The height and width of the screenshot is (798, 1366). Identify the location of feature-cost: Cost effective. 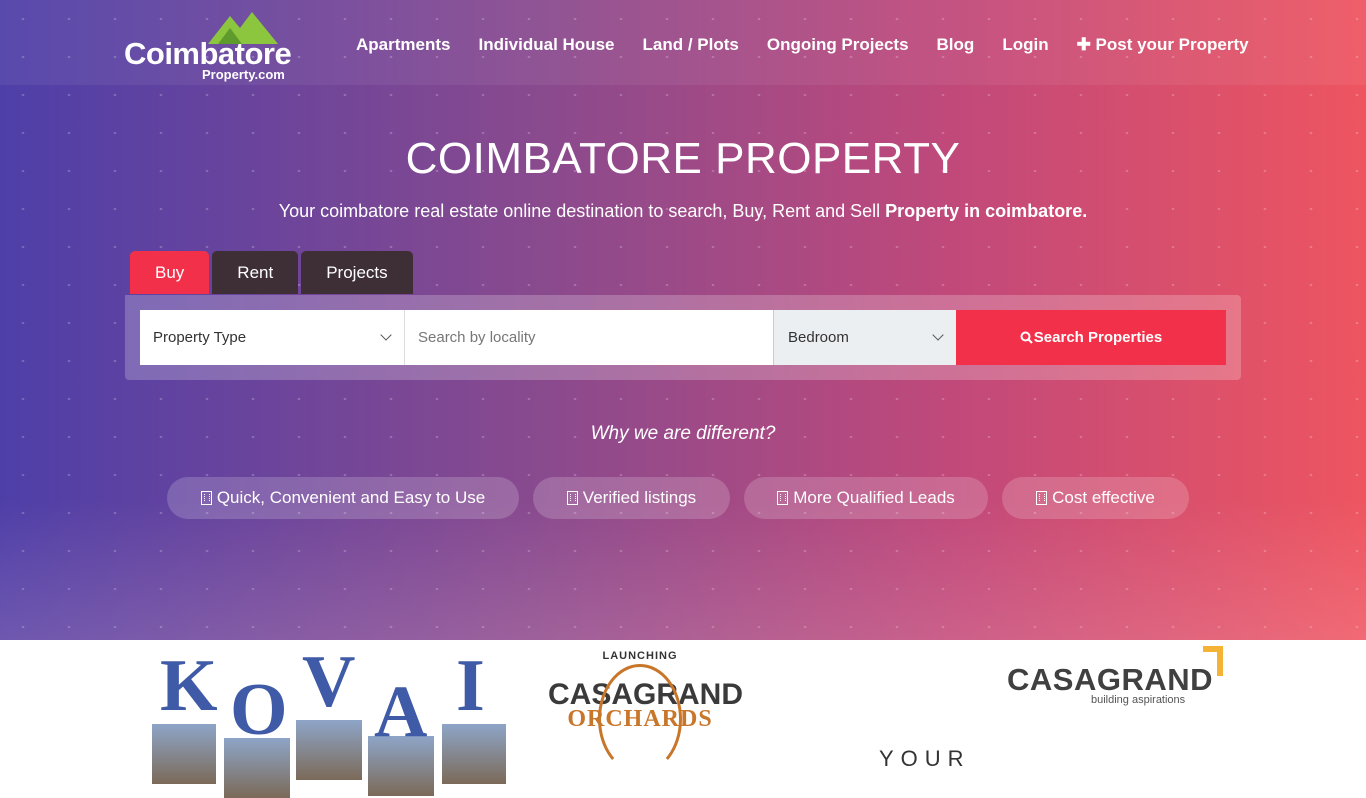
(1095, 498).